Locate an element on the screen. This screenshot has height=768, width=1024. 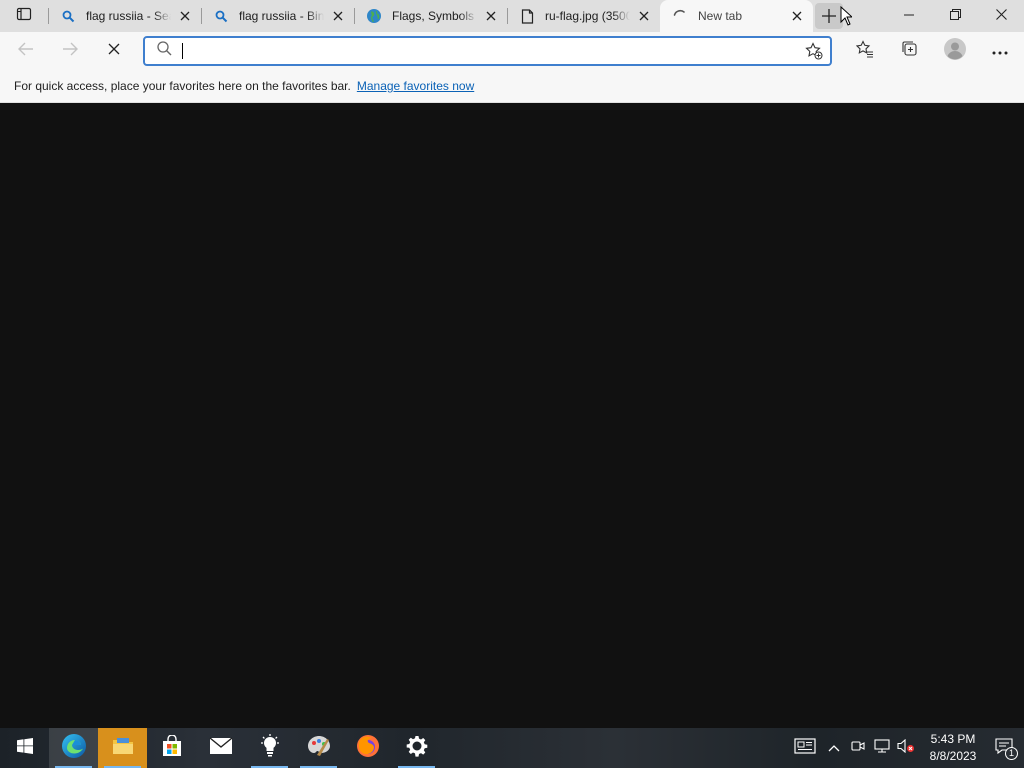
minimize-icon is located at coordinates (909, 16).